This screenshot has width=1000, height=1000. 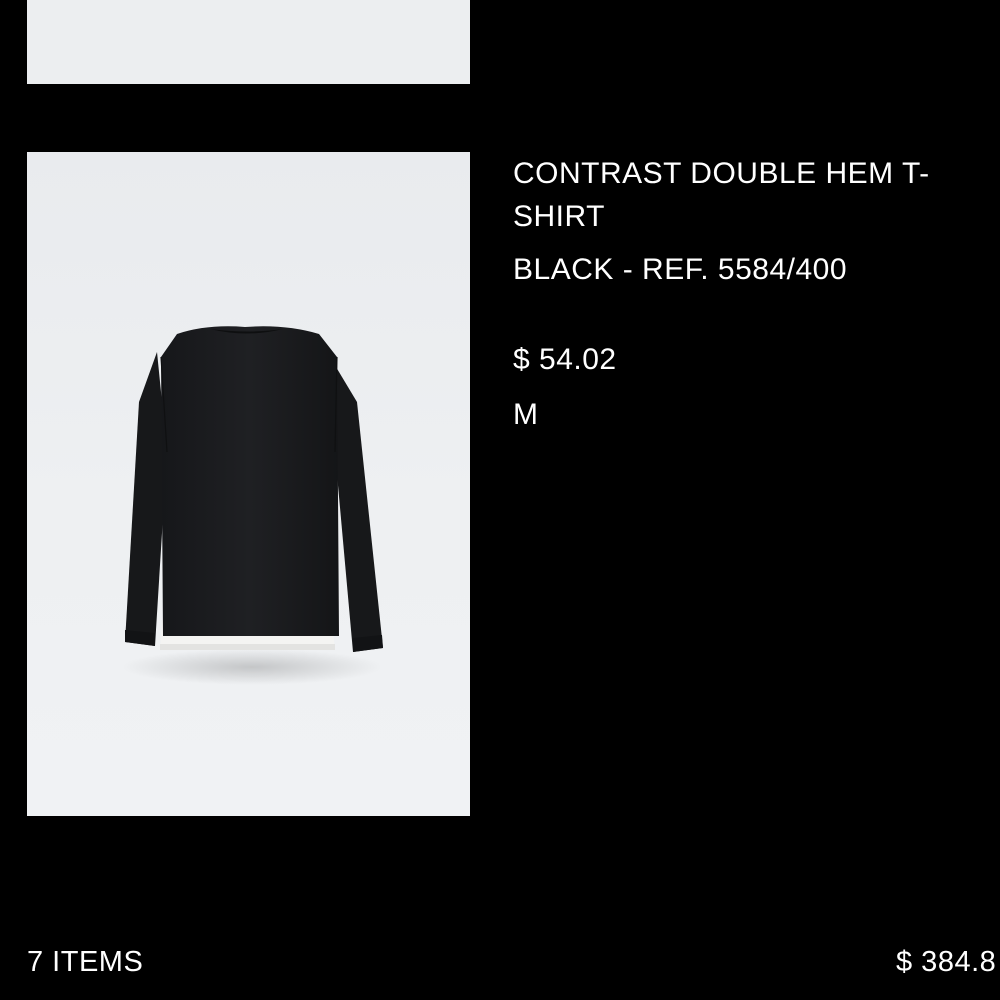 What do you see at coordinates (525, 414) in the screenshot?
I see `product-size: M` at bounding box center [525, 414].